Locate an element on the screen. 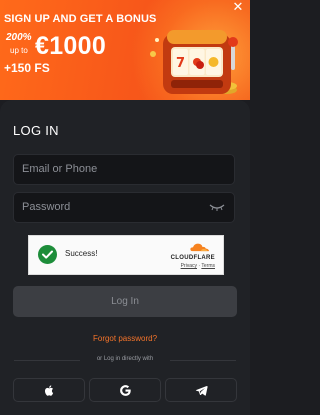 This screenshot has height=415, width=320. captcha-links: Privacy · Terms is located at coordinates (198, 266).